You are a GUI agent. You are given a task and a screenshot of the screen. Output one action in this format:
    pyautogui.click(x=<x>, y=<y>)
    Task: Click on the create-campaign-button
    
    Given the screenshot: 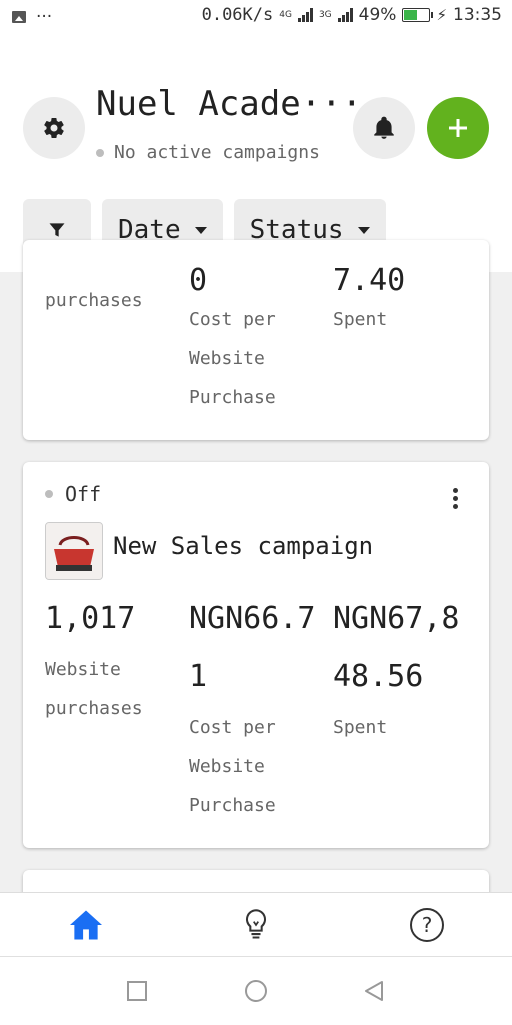 What is the action you would take?
    pyautogui.click(x=458, y=128)
    